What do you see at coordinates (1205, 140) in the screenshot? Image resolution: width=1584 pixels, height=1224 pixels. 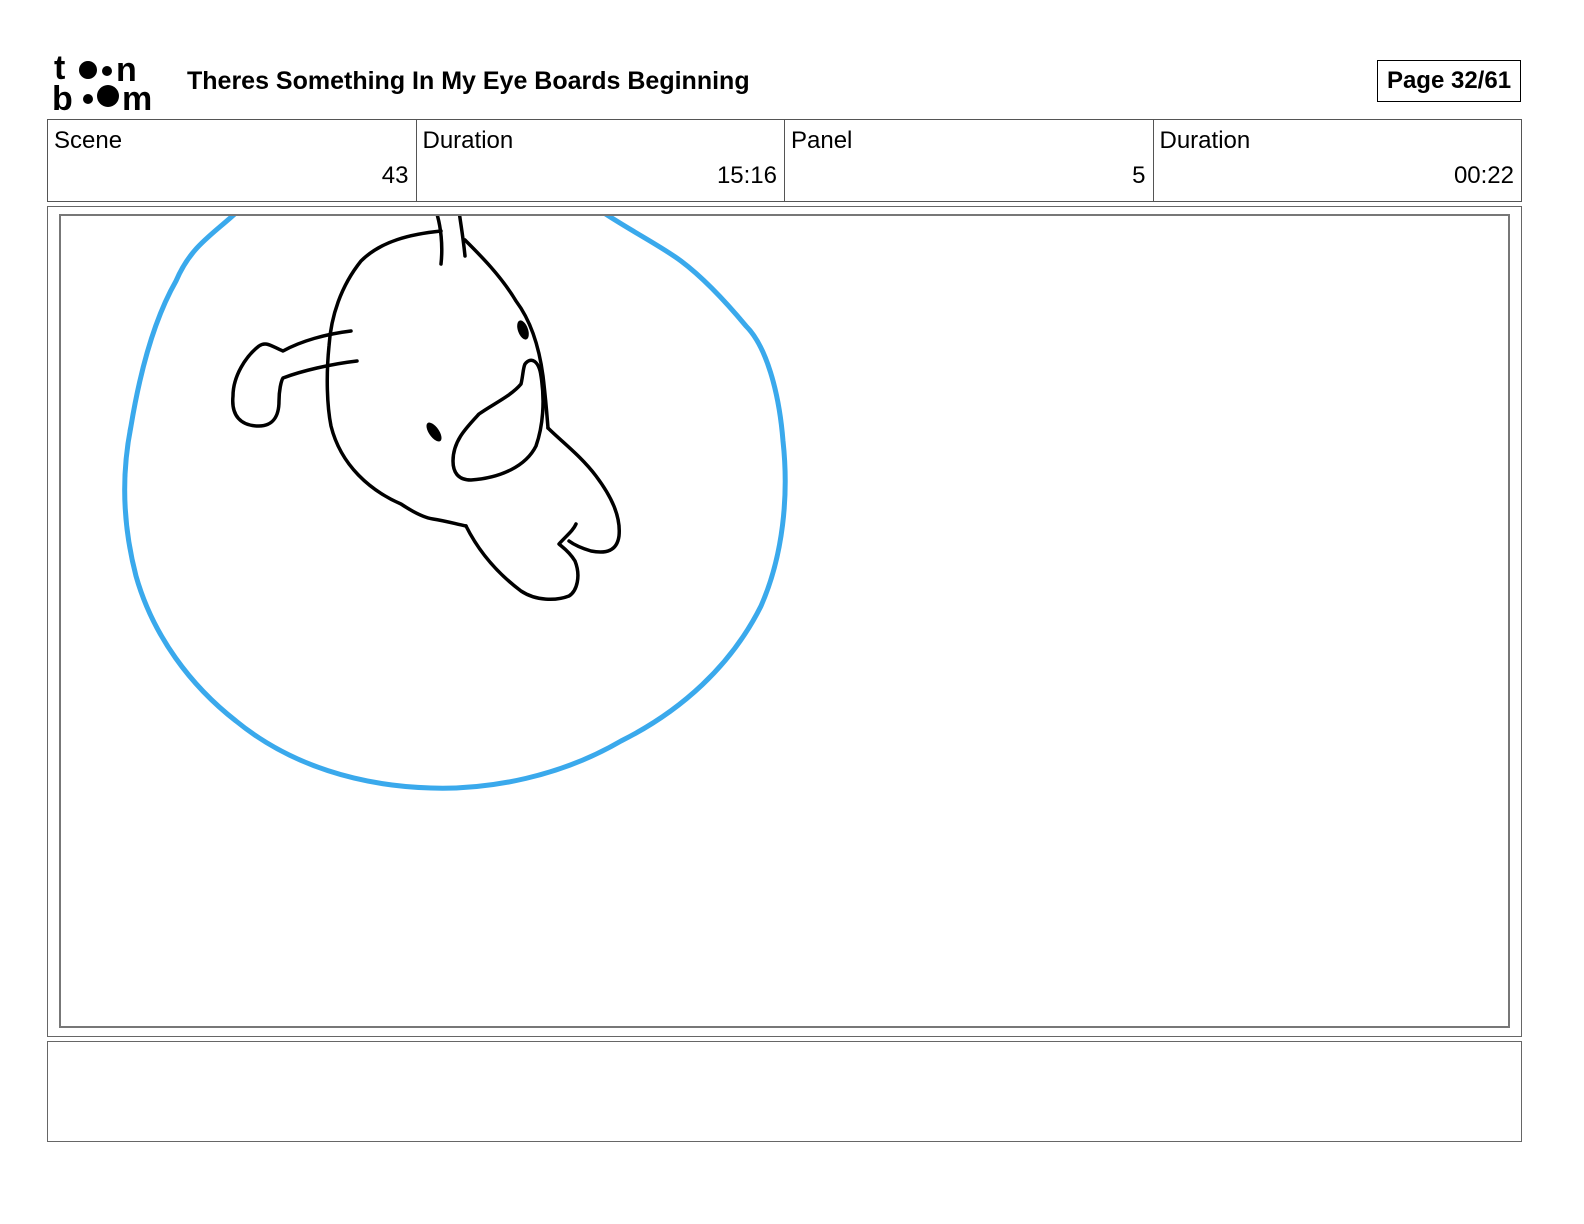 I see `panel-duration-label: Duration` at bounding box center [1205, 140].